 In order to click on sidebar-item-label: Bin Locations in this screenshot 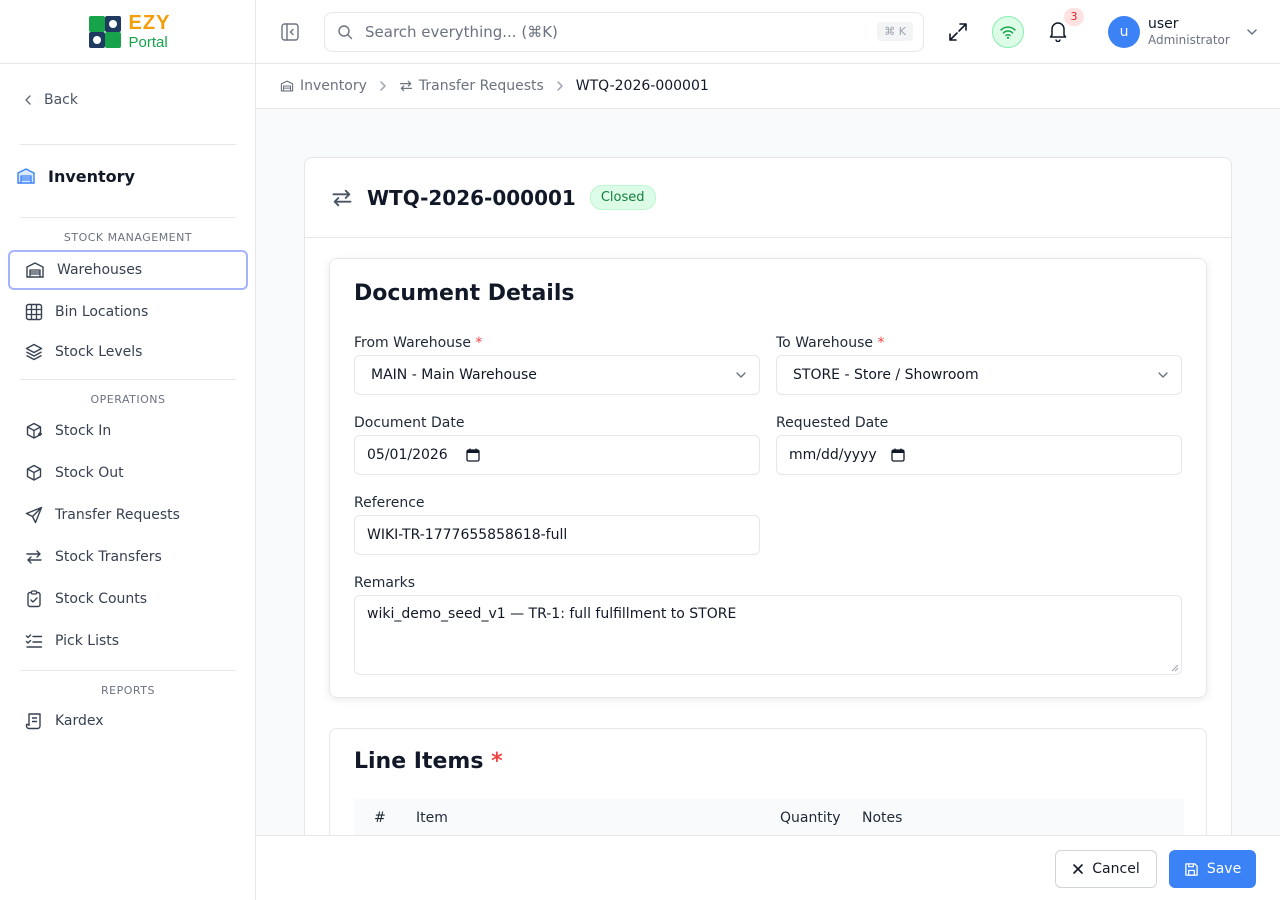, I will do `click(102, 312)`.